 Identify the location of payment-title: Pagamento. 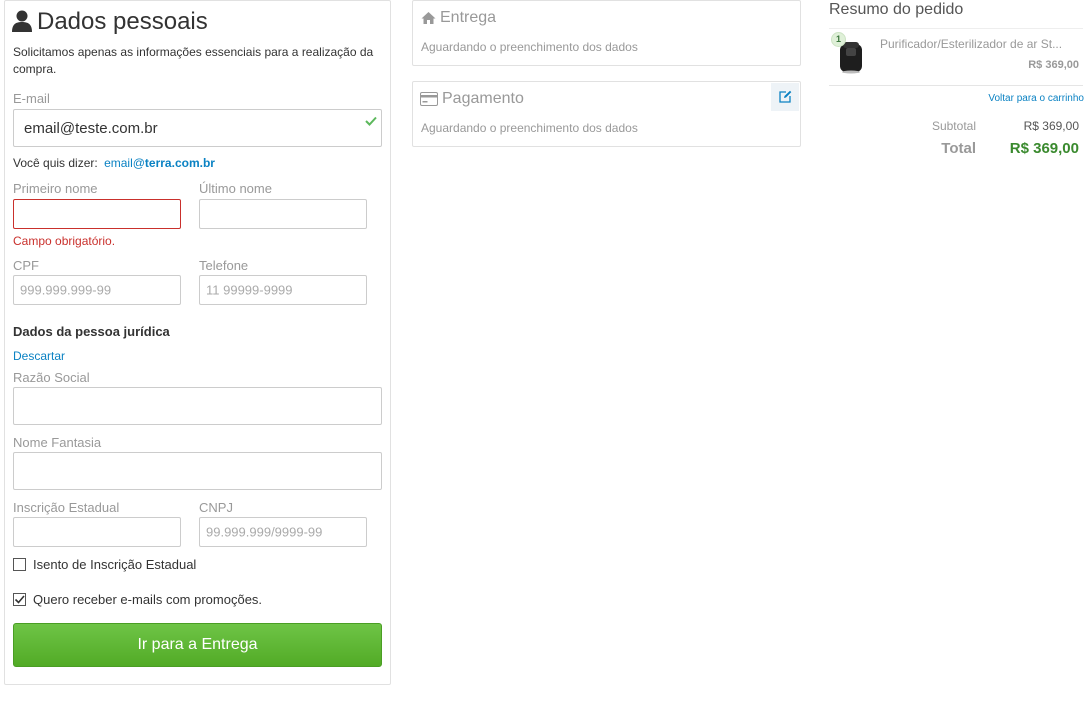
(483, 98).